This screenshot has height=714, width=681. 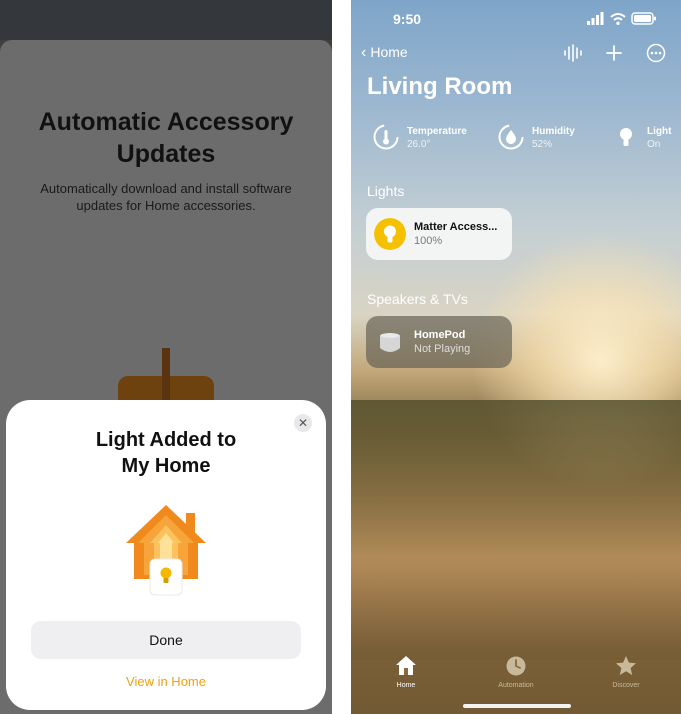 I want to click on stat-value: On, so click(x=654, y=144).